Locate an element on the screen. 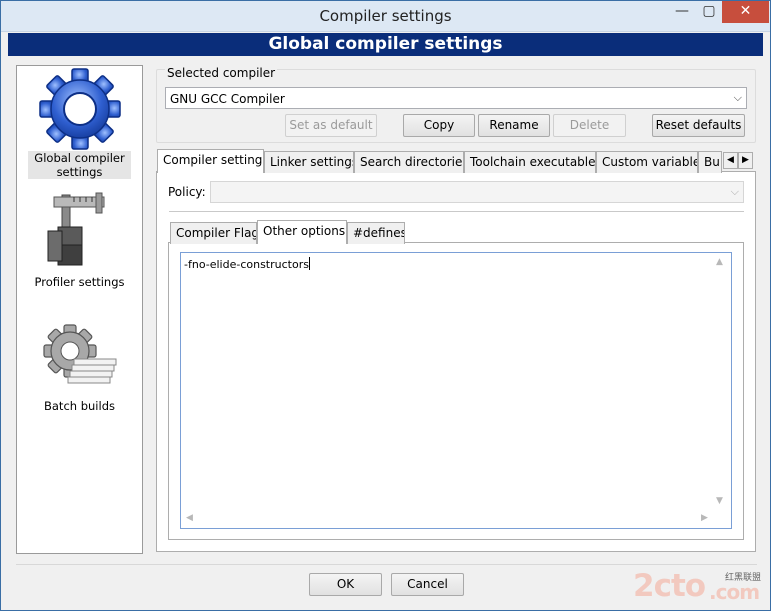 Image resolution: width=771 pixels, height=611 pixels. watermark-logo: 2cto 红黑联盟 .com is located at coordinates (701, 588).